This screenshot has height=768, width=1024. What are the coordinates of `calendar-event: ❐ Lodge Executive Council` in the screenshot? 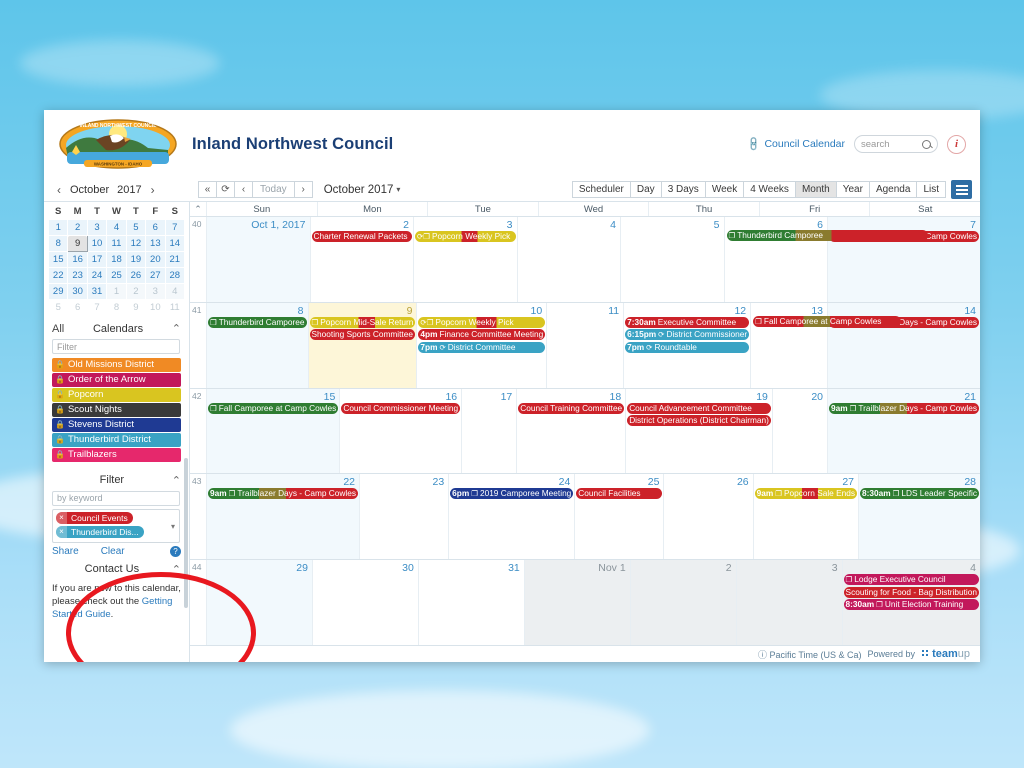 It's located at (911, 580).